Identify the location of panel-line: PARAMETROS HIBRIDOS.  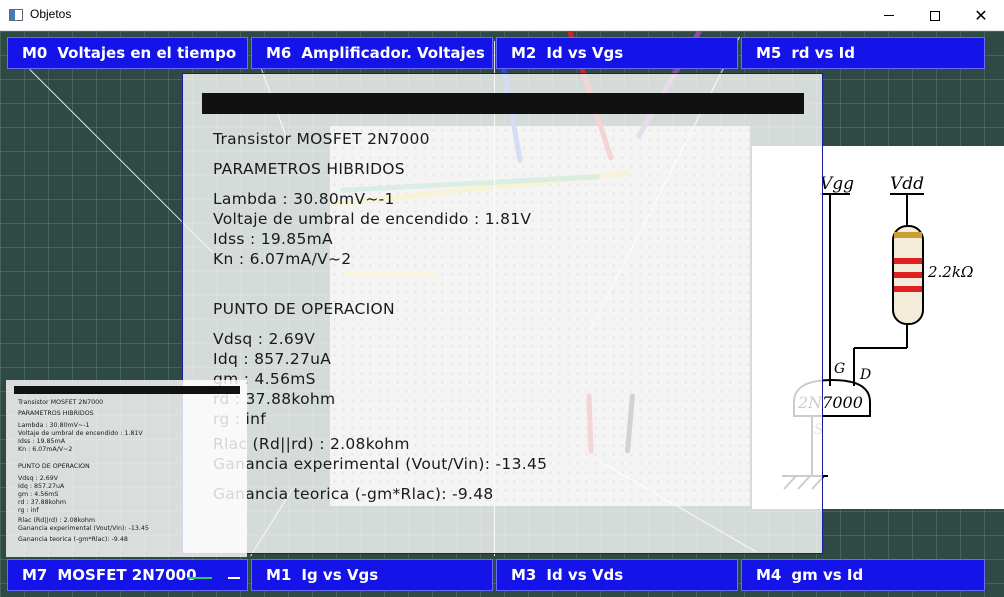
(309, 169).